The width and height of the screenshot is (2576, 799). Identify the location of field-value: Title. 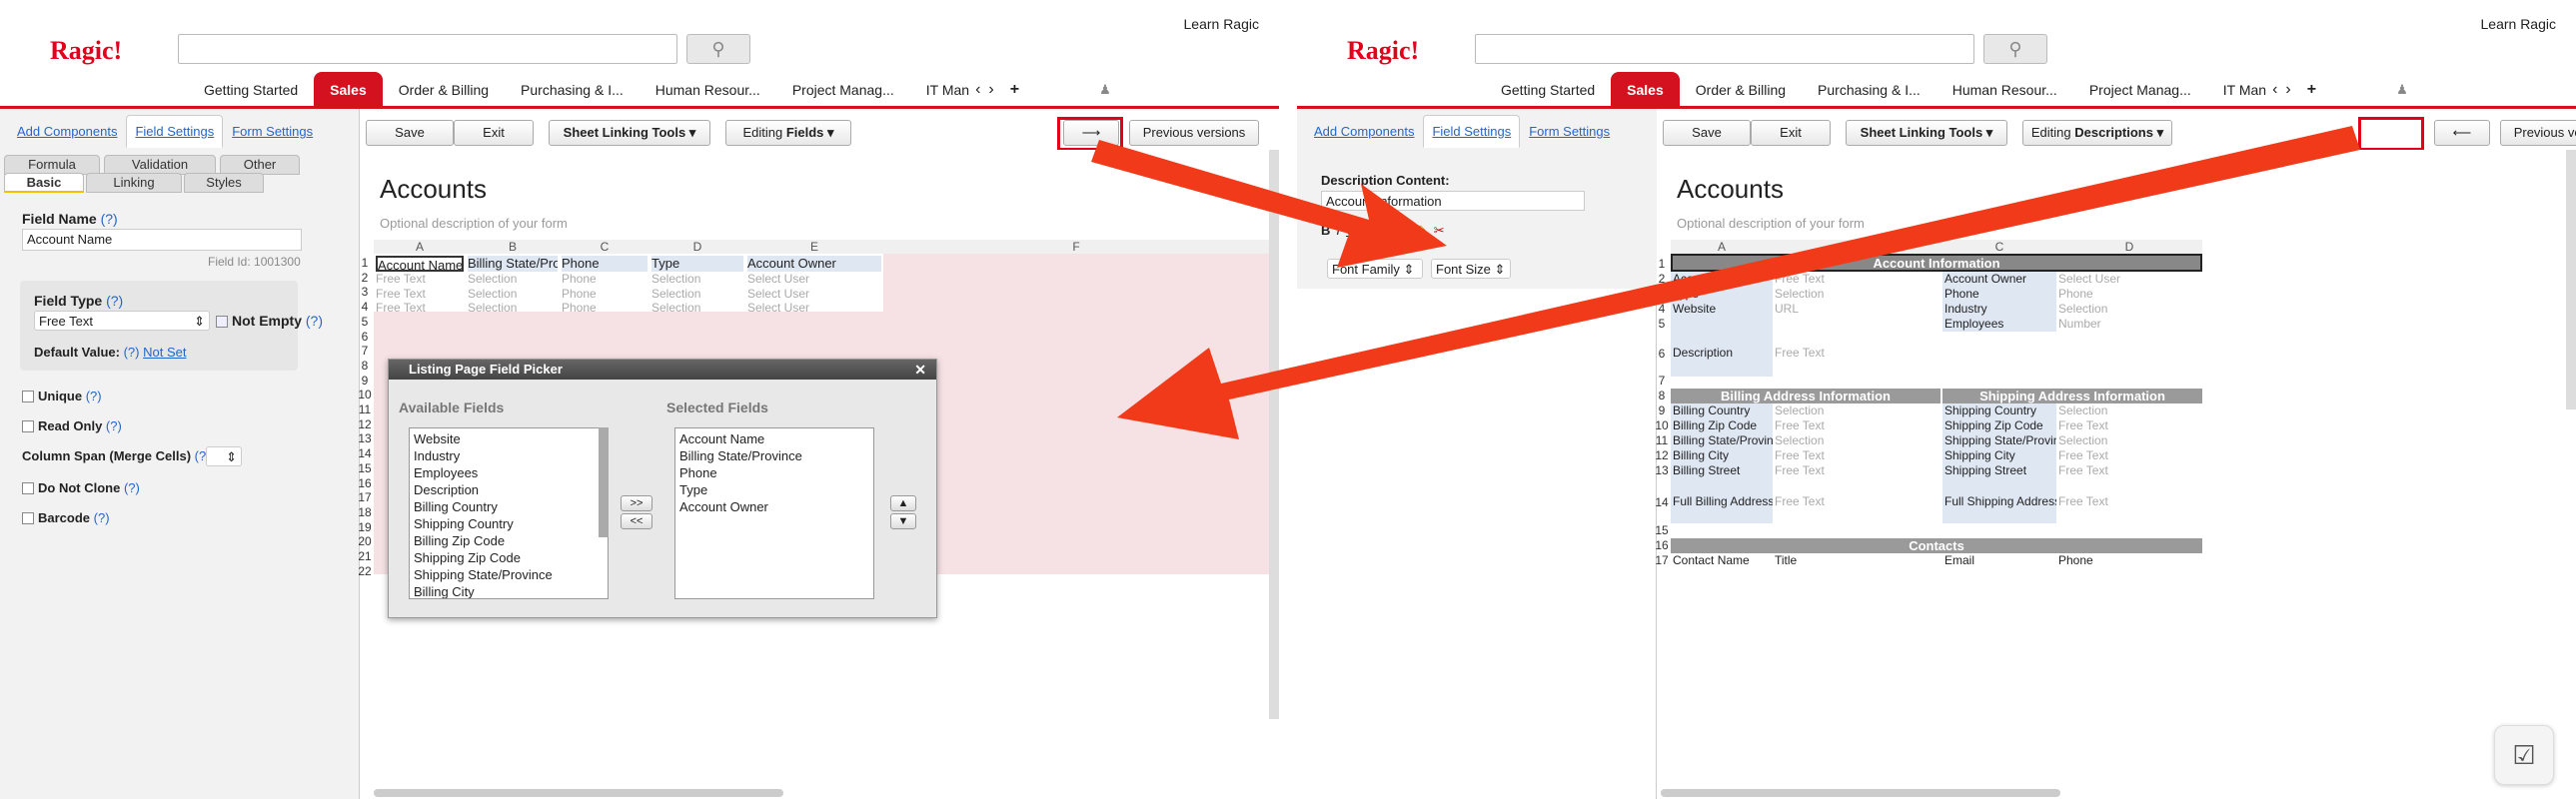
(1857, 560).